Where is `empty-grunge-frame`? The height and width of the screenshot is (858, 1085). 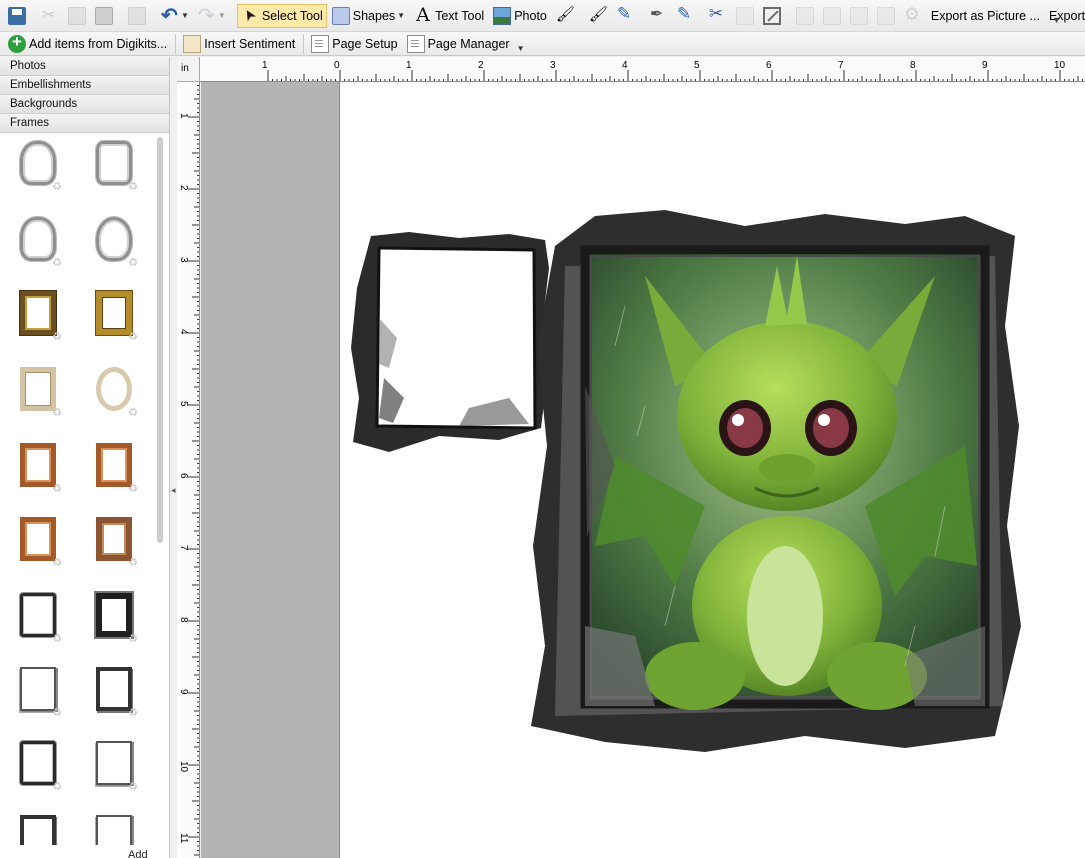
empty-grunge-frame is located at coordinates (450, 341).